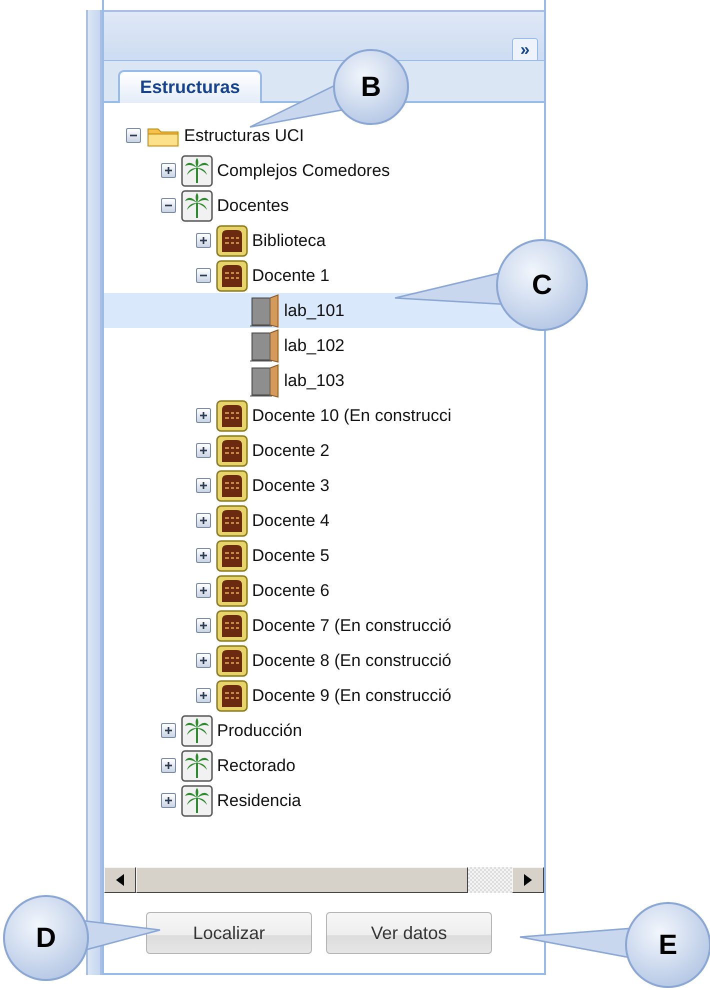 This screenshot has width=710, height=990. I want to click on node-label: Biblioteca, so click(289, 240).